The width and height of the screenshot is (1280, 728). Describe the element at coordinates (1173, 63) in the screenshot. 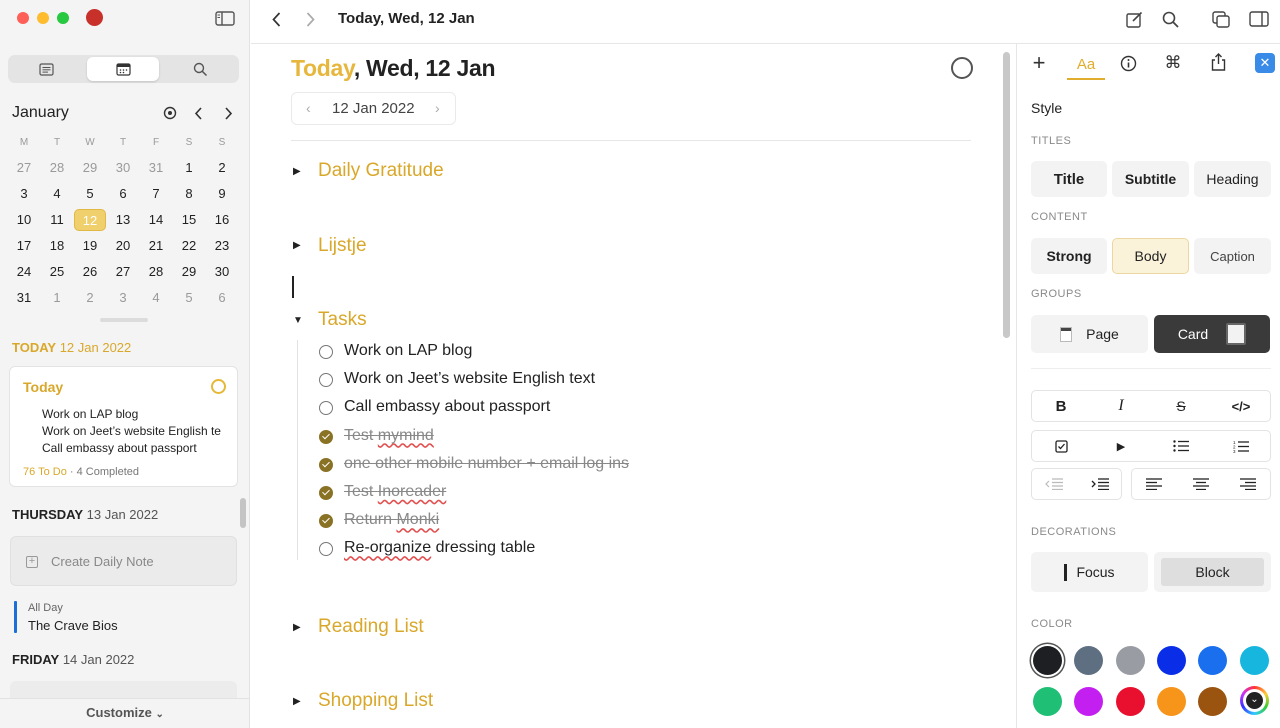

I see `command-icon: ⌘` at that location.